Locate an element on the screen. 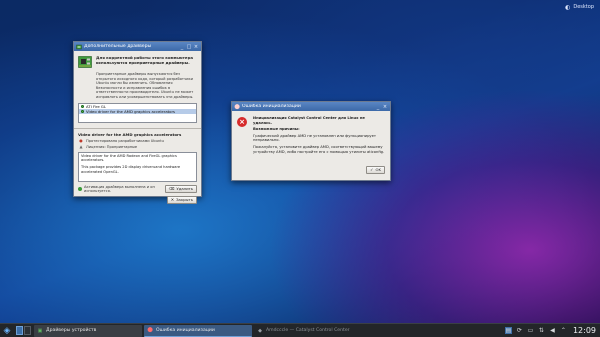 The image size is (600, 337). remove-button: ⌫ Удалить is located at coordinates (180, 188).